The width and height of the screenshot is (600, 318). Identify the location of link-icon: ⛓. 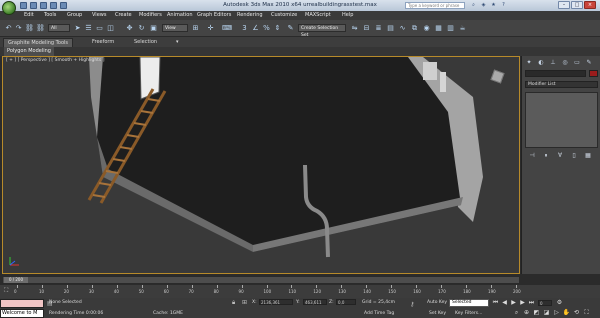
(29, 28).